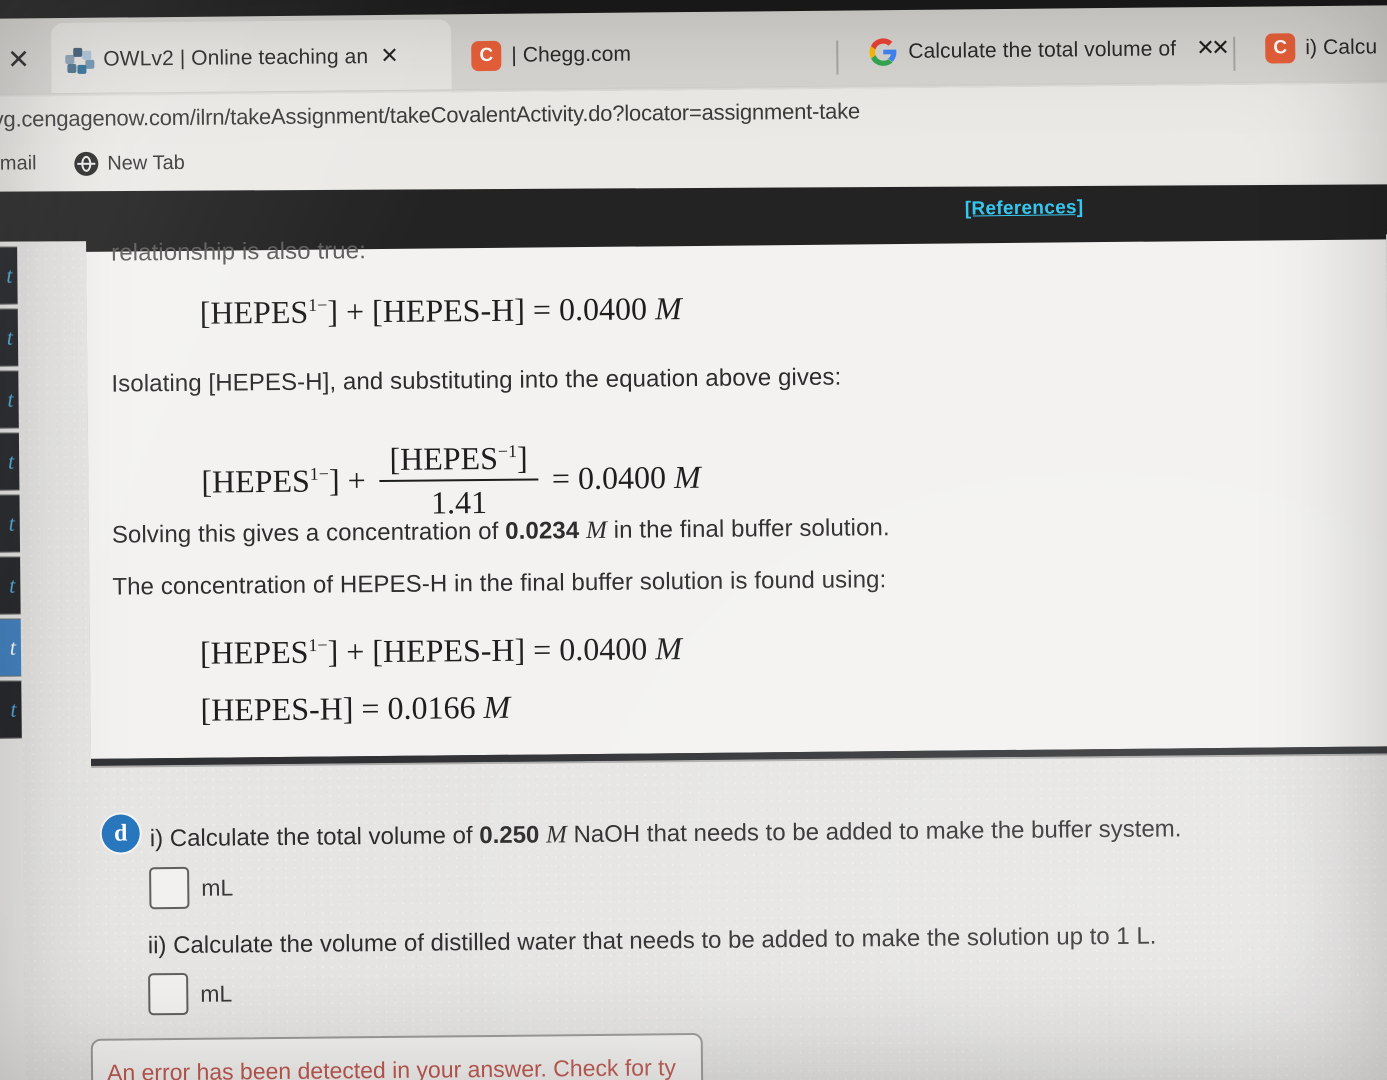 The height and width of the screenshot is (1080, 1387). What do you see at coordinates (883, 52) in the screenshot?
I see `google-icon` at bounding box center [883, 52].